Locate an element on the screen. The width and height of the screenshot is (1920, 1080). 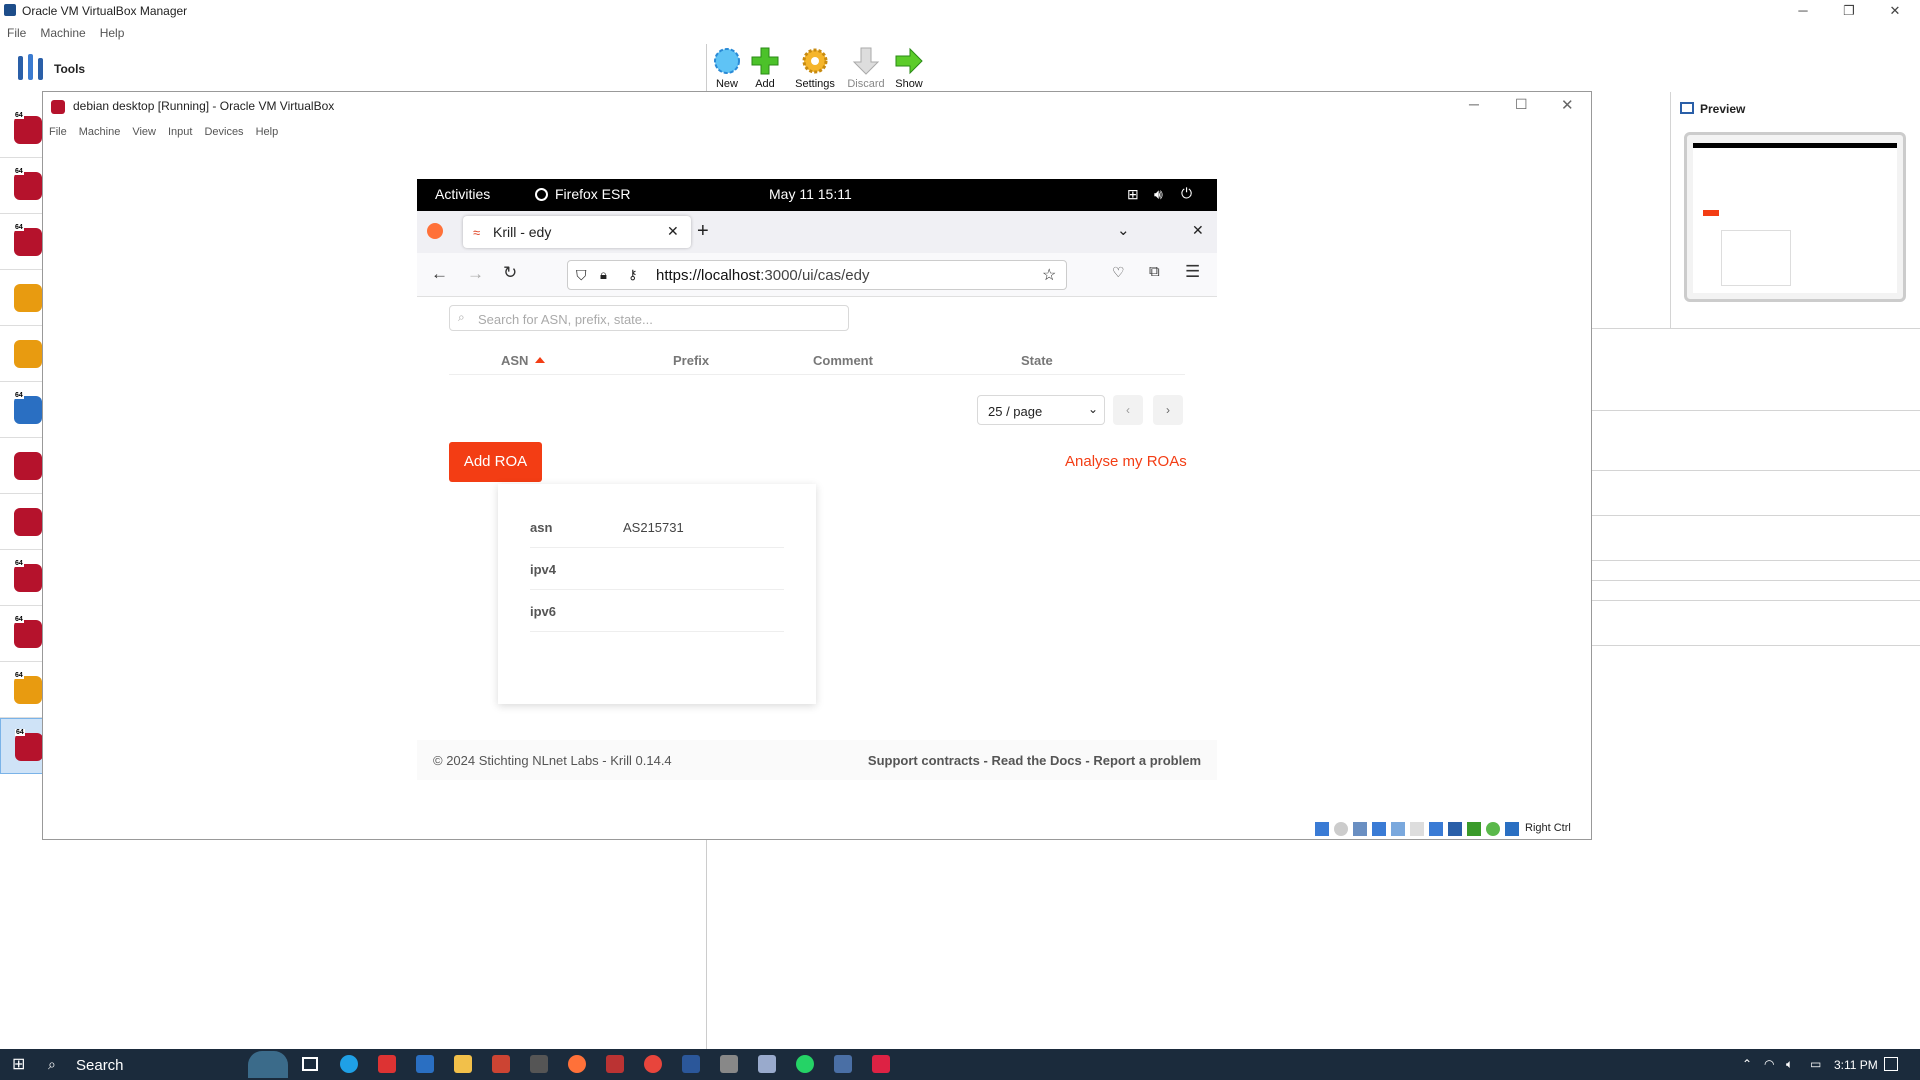
add-button: Add is located at coordinates (765, 69).